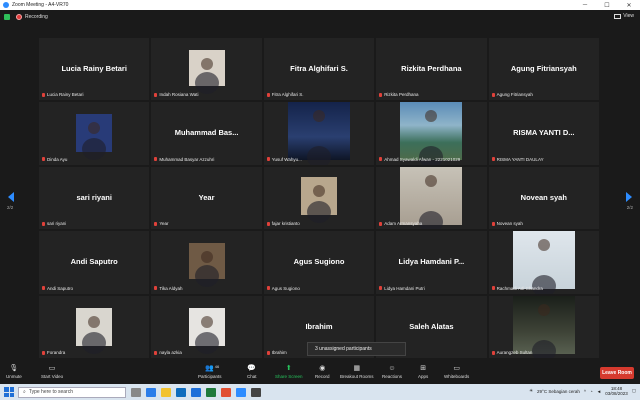  Describe the element at coordinates (10, 207) in the screenshot. I see `page-indicator-left: 2/2` at that location.